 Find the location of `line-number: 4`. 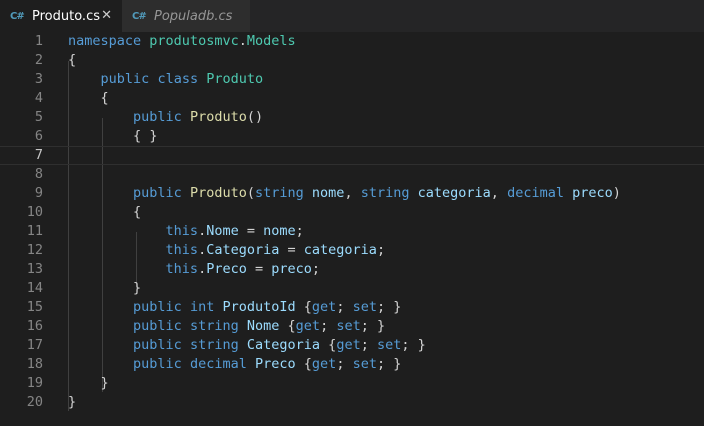

line-number: 4 is located at coordinates (38, 98).